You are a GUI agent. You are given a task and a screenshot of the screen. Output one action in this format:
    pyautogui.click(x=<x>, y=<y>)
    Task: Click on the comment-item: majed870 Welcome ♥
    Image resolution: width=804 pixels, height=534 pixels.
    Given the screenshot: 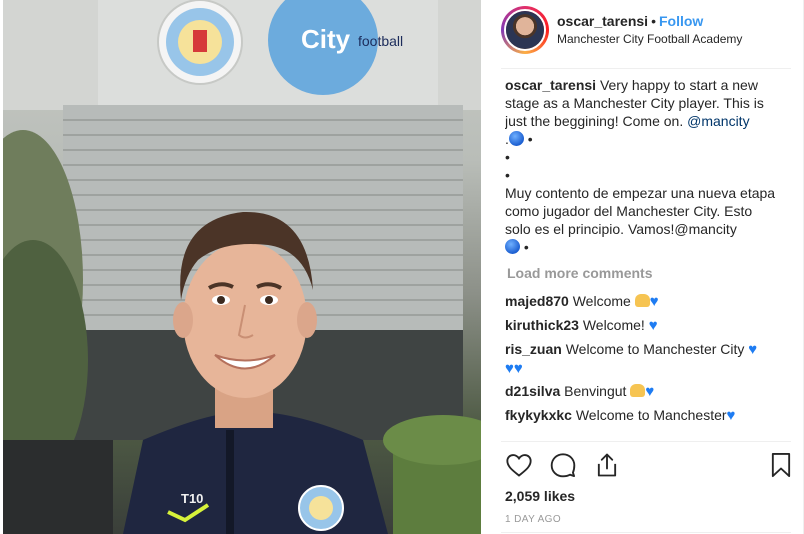 What is the action you would take?
    pyautogui.click(x=643, y=301)
    